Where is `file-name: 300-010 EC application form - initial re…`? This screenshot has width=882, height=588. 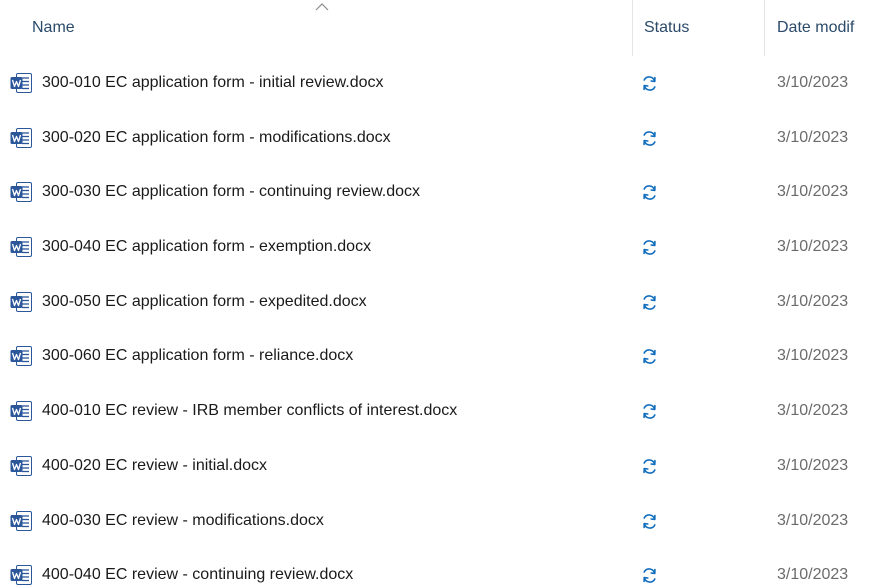 file-name: 300-010 EC application form - initial re… is located at coordinates (213, 83).